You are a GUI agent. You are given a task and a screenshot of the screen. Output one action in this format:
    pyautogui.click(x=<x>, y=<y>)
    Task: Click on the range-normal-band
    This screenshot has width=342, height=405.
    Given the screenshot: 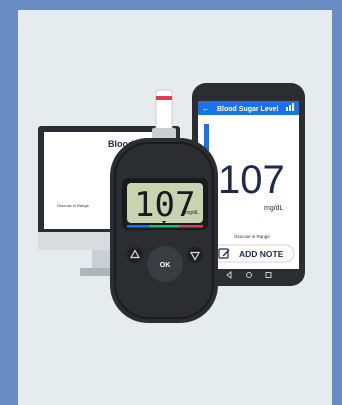 What is the action you would take?
    pyautogui.click(x=164, y=226)
    